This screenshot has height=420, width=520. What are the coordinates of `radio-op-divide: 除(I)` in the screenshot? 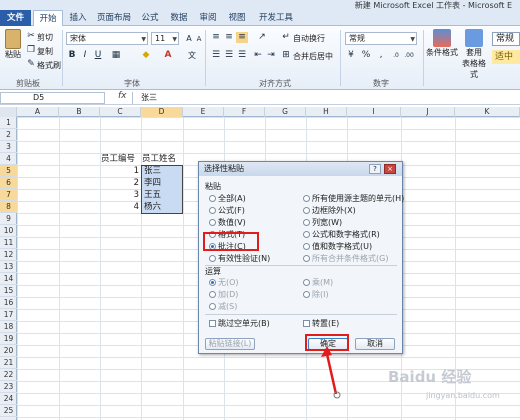 It's located at (316, 295).